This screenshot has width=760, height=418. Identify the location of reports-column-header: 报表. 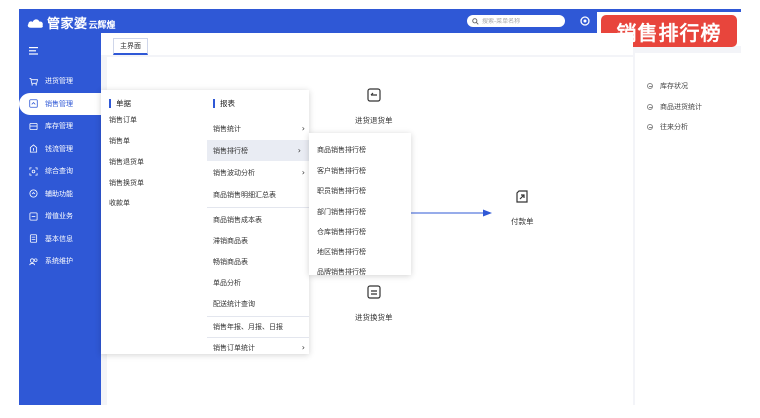
(224, 103).